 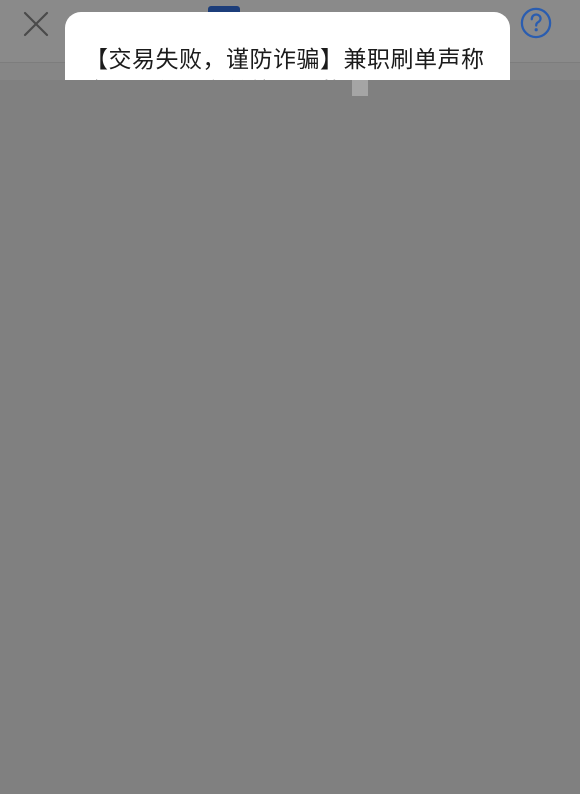 What do you see at coordinates (360, 88) in the screenshot?
I see `overlay-edge` at bounding box center [360, 88].